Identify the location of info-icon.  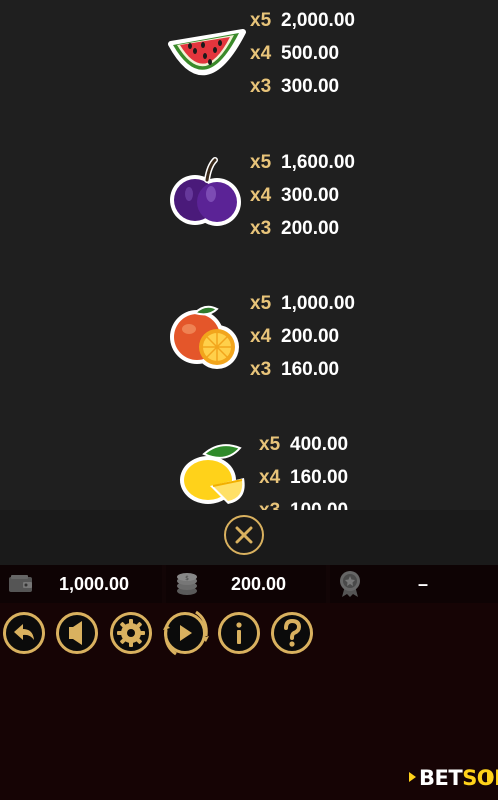
(239, 633).